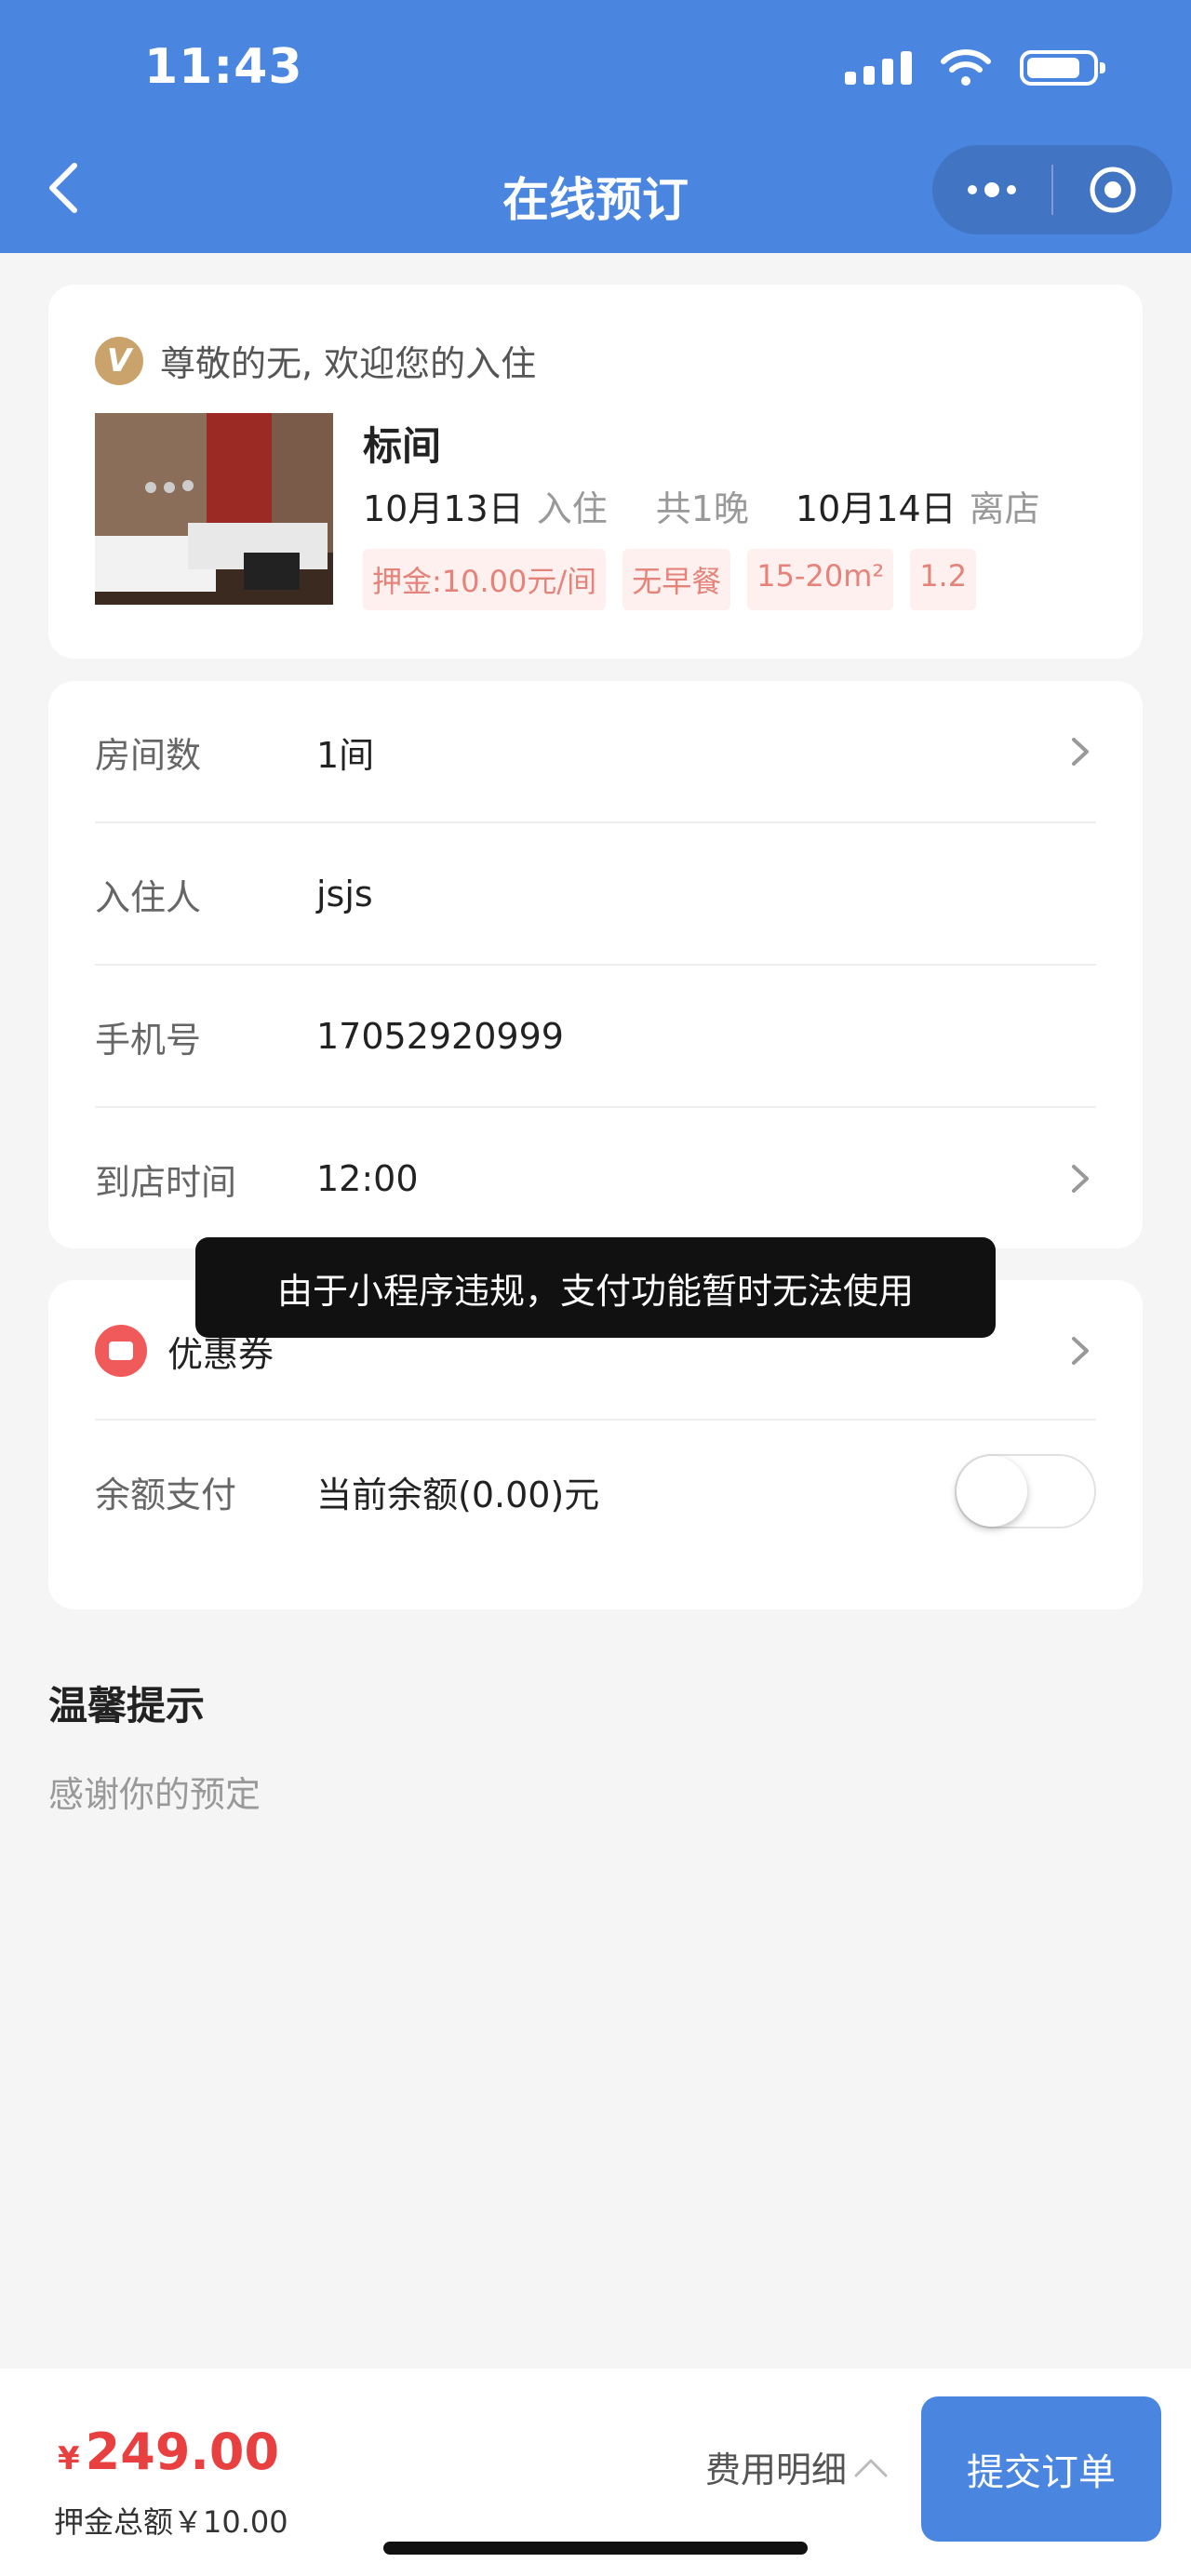 Image resolution: width=1191 pixels, height=2576 pixels. Describe the element at coordinates (876, 508) in the screenshot. I see `checkout-date: 10月14日` at that location.